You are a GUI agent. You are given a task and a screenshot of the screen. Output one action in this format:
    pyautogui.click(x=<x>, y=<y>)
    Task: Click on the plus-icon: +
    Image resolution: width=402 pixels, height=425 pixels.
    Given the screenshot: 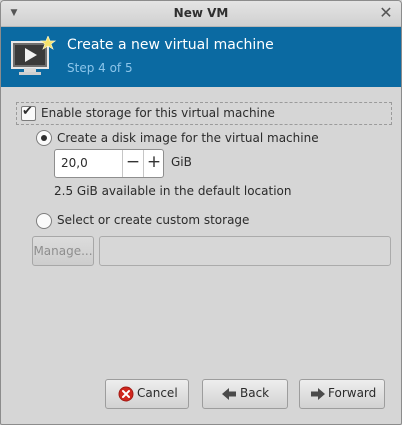 What is the action you would take?
    pyautogui.click(x=153, y=163)
    